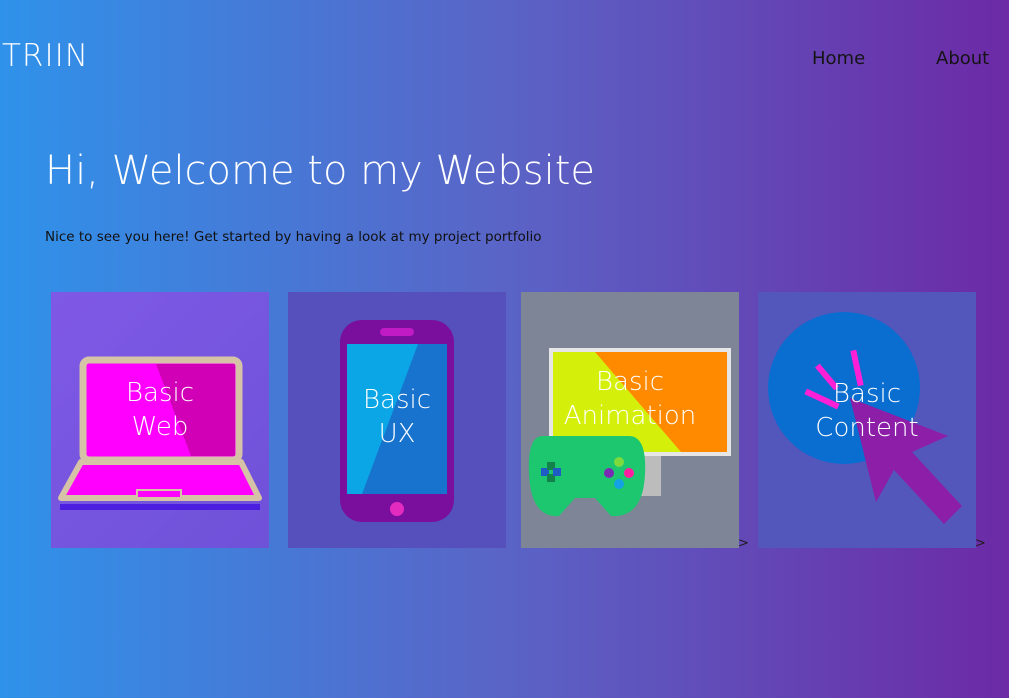 This screenshot has height=698, width=1009. Describe the element at coordinates (962, 58) in the screenshot. I see `nav-link-about: About` at that location.